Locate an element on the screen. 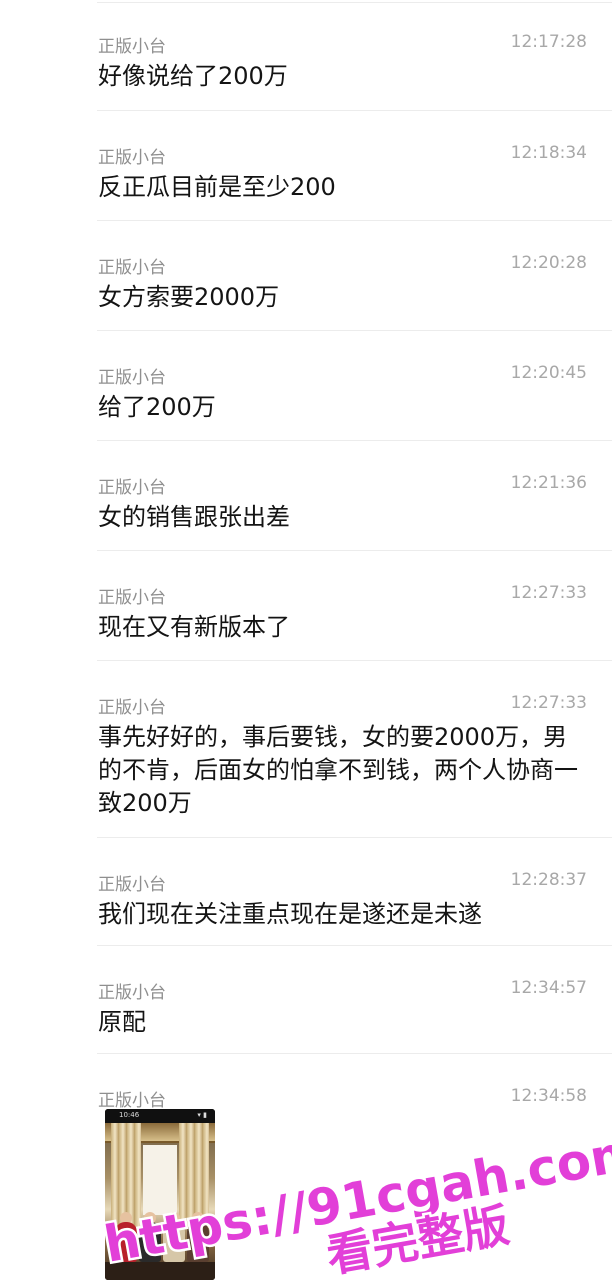 The width and height of the screenshot is (612, 1280). message-item: 正版小台 12:20:28 女方索要2000万 is located at coordinates (306, 276).